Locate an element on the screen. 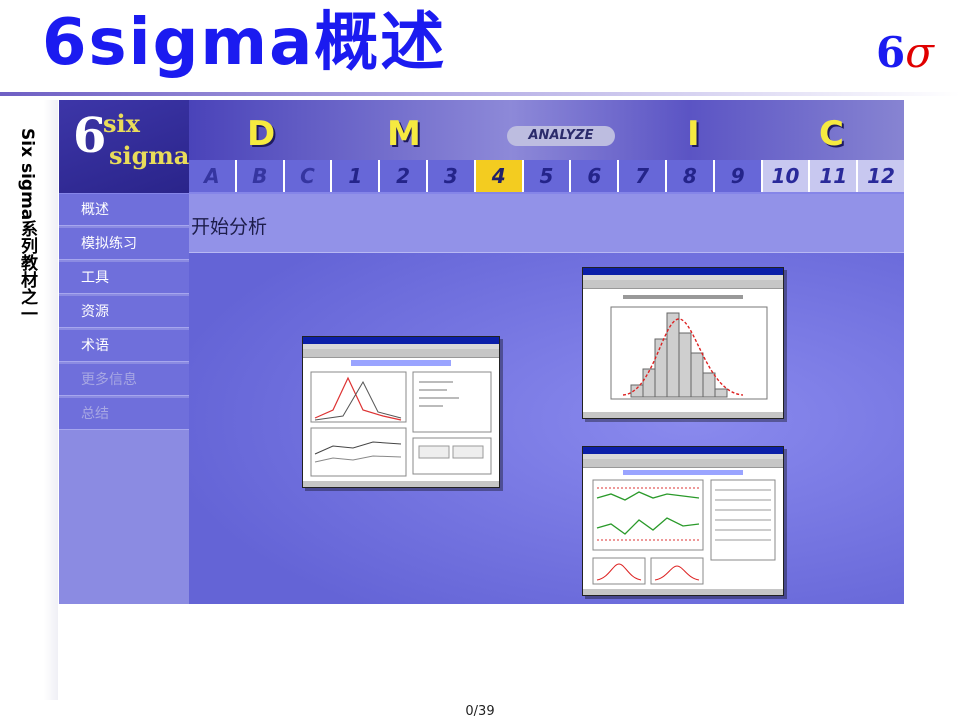  step-7: 7 is located at coordinates (643, 176).